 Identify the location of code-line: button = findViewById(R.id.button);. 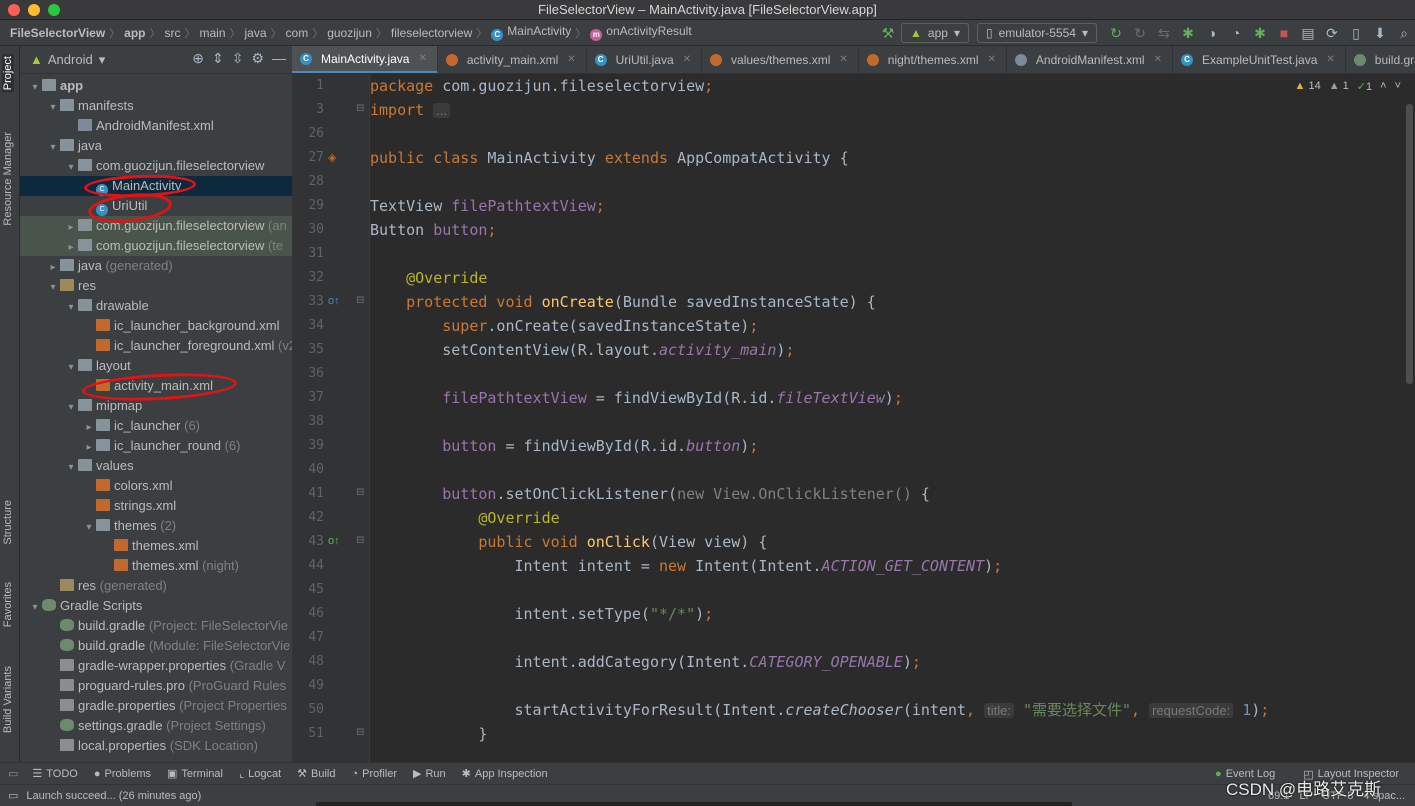
(564, 446).